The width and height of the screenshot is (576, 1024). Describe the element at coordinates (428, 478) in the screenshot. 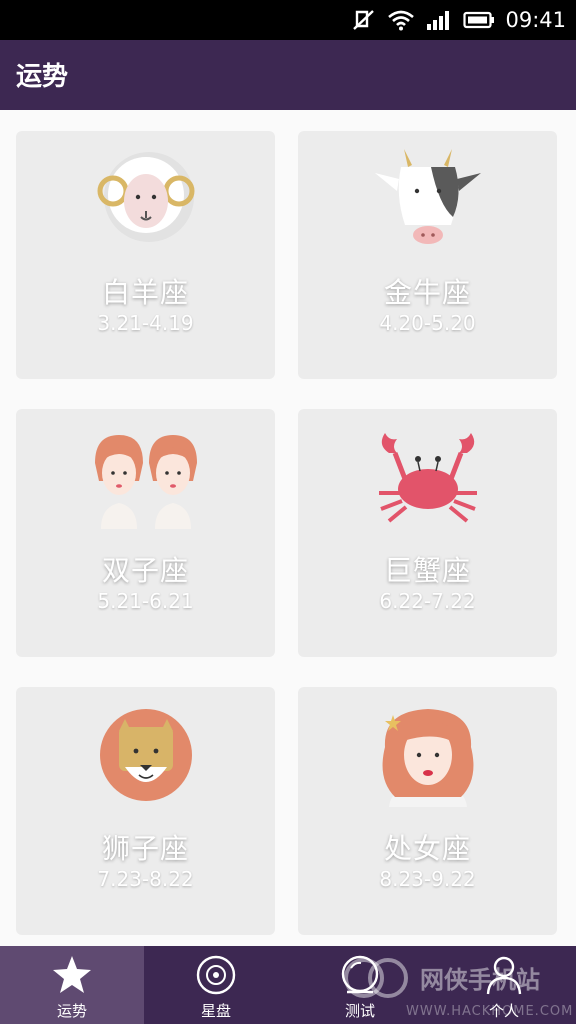

I see `cancer-crab-icon` at that location.